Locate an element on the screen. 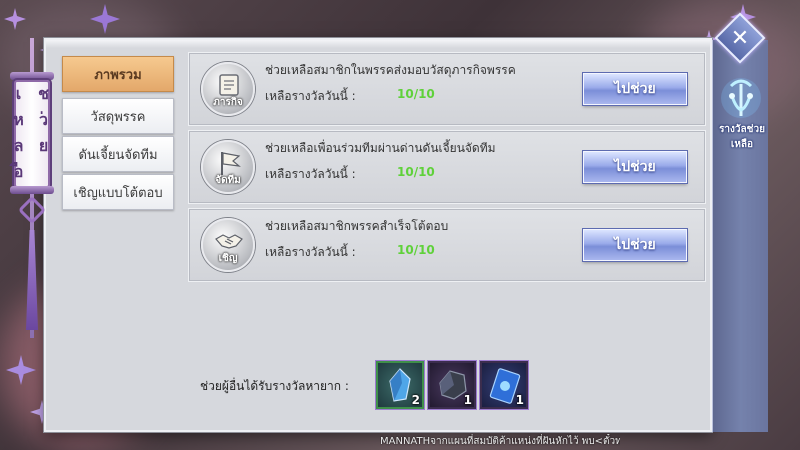 The image size is (800, 450). reward-item: 2 is located at coordinates (400, 385).